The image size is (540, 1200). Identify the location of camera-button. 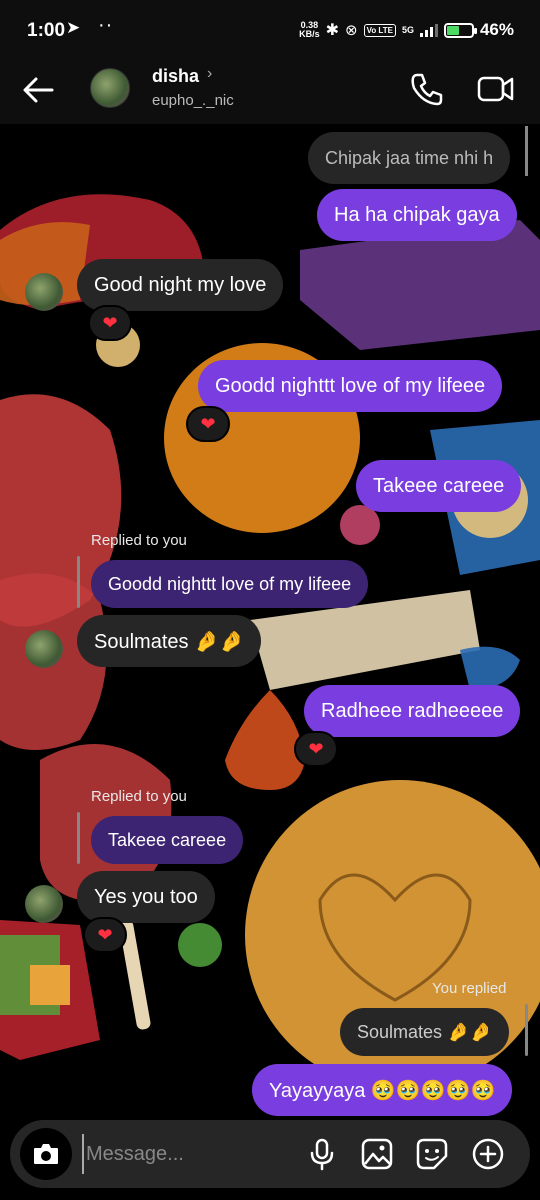
(46, 1154).